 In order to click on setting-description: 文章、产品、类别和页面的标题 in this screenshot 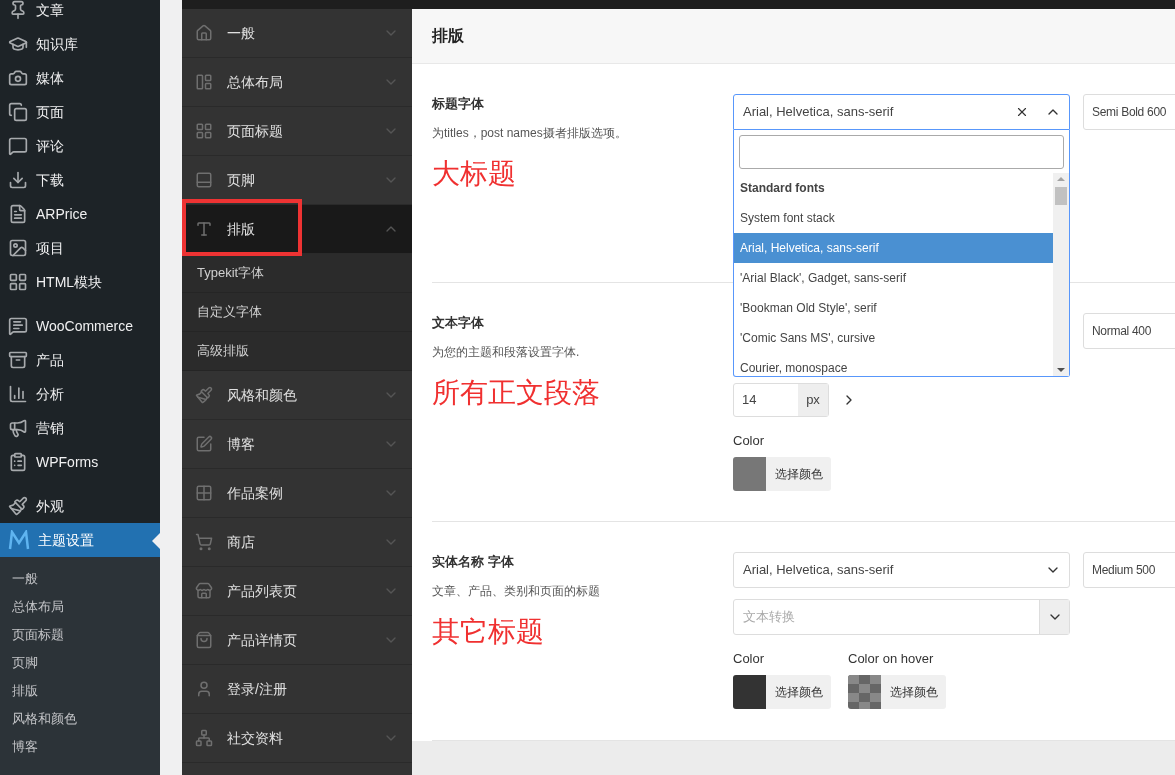, I will do `click(516, 591)`.